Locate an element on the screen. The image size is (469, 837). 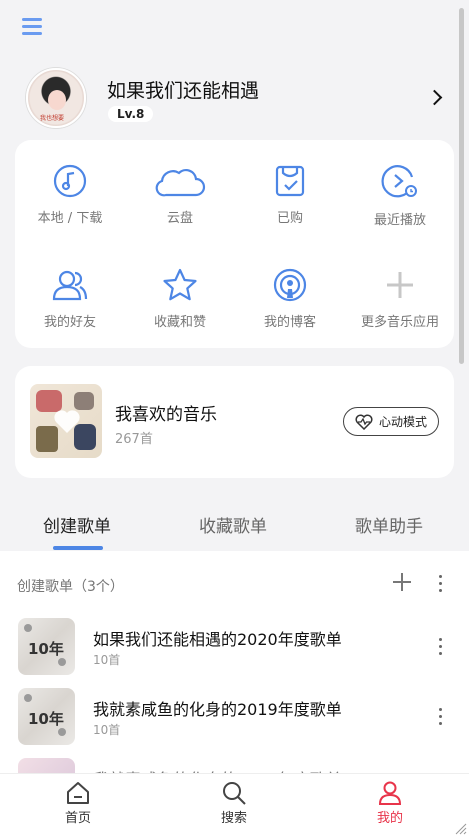
favorite-count: 267首 is located at coordinates (134, 439).